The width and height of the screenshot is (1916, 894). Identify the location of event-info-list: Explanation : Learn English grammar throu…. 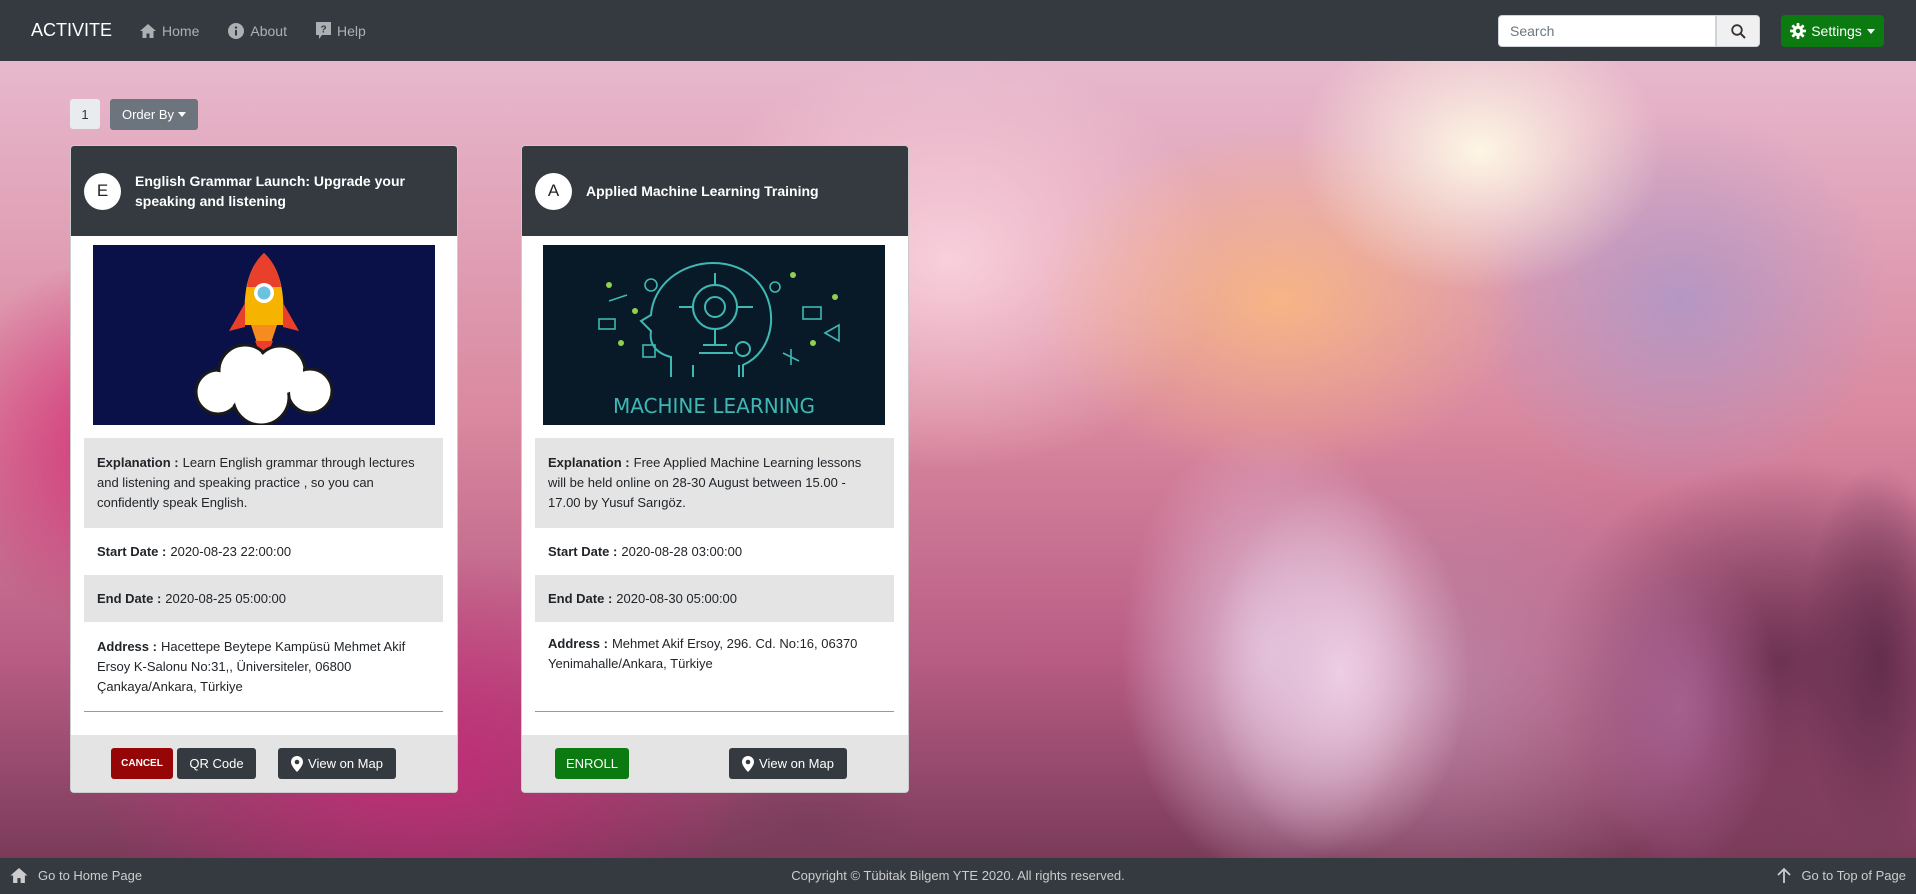
(263, 575).